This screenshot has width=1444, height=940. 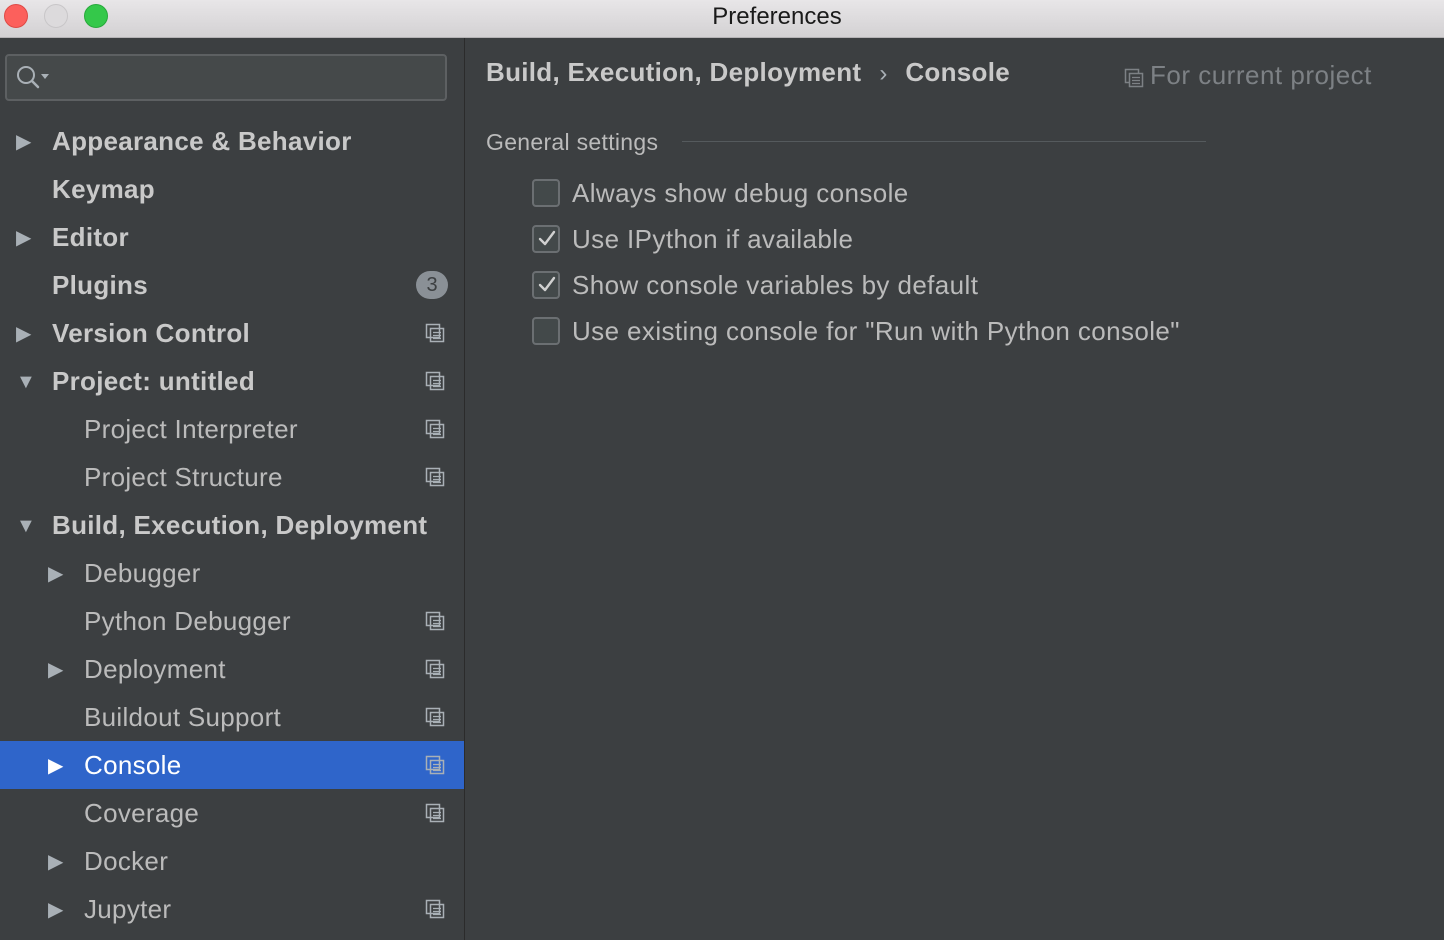 What do you see at coordinates (151, 333) in the screenshot?
I see `sidebar-item-label: Version Control` at bounding box center [151, 333].